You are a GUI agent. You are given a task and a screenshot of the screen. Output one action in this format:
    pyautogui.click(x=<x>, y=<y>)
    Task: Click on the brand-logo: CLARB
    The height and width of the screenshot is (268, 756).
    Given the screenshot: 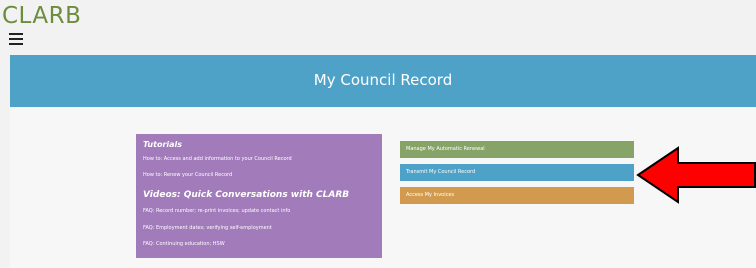 What is the action you would take?
    pyautogui.click(x=41, y=16)
    